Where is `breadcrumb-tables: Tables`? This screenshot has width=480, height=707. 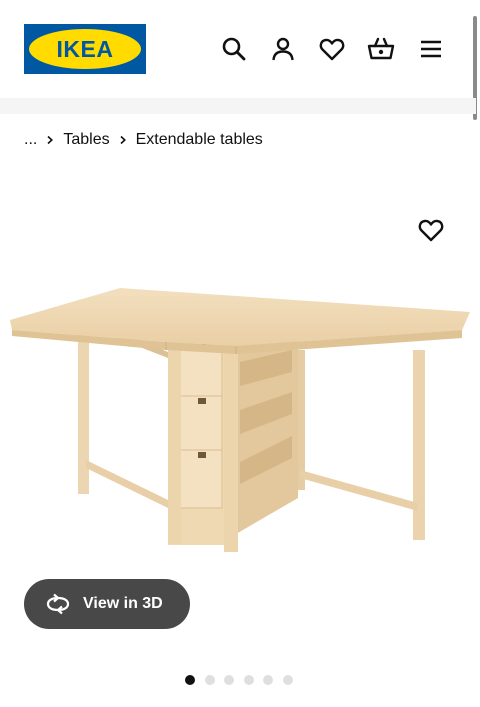 breadcrumb-tables: Tables is located at coordinates (86, 140).